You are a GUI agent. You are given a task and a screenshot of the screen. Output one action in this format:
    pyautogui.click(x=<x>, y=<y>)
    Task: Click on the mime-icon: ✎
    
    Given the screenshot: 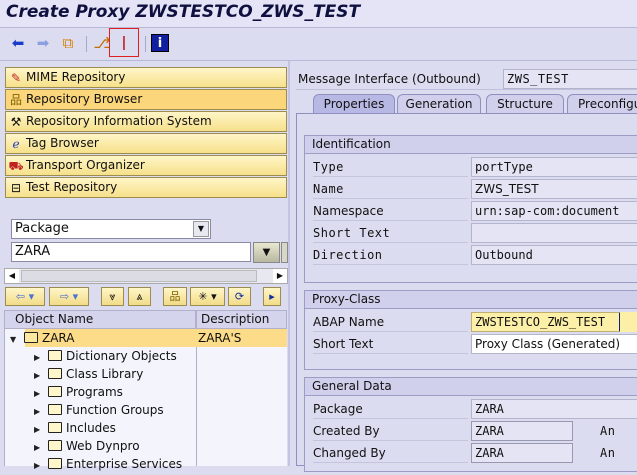 What is the action you would take?
    pyautogui.click(x=16, y=78)
    